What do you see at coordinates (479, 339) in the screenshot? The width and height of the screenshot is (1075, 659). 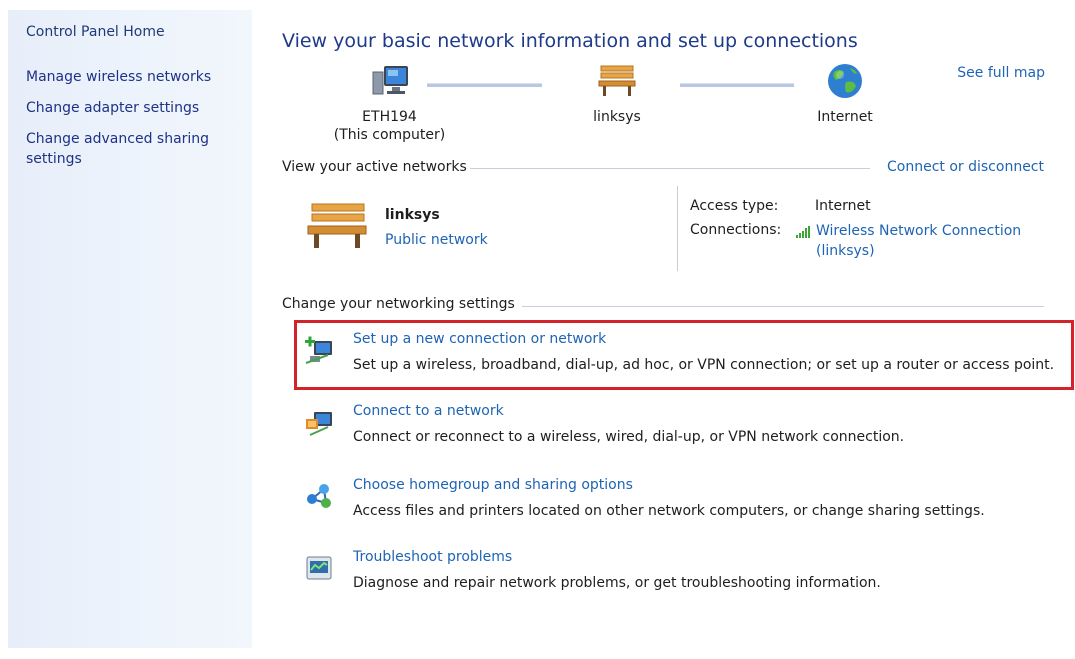 I see `task-link-new-connection: Set up a new connection or network` at bounding box center [479, 339].